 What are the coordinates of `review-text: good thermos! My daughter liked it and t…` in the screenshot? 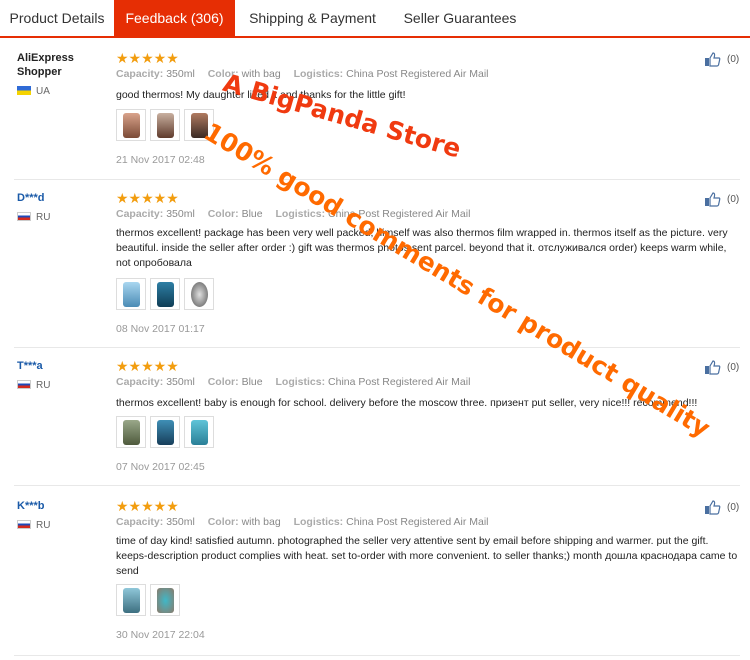 It's located at (261, 95).